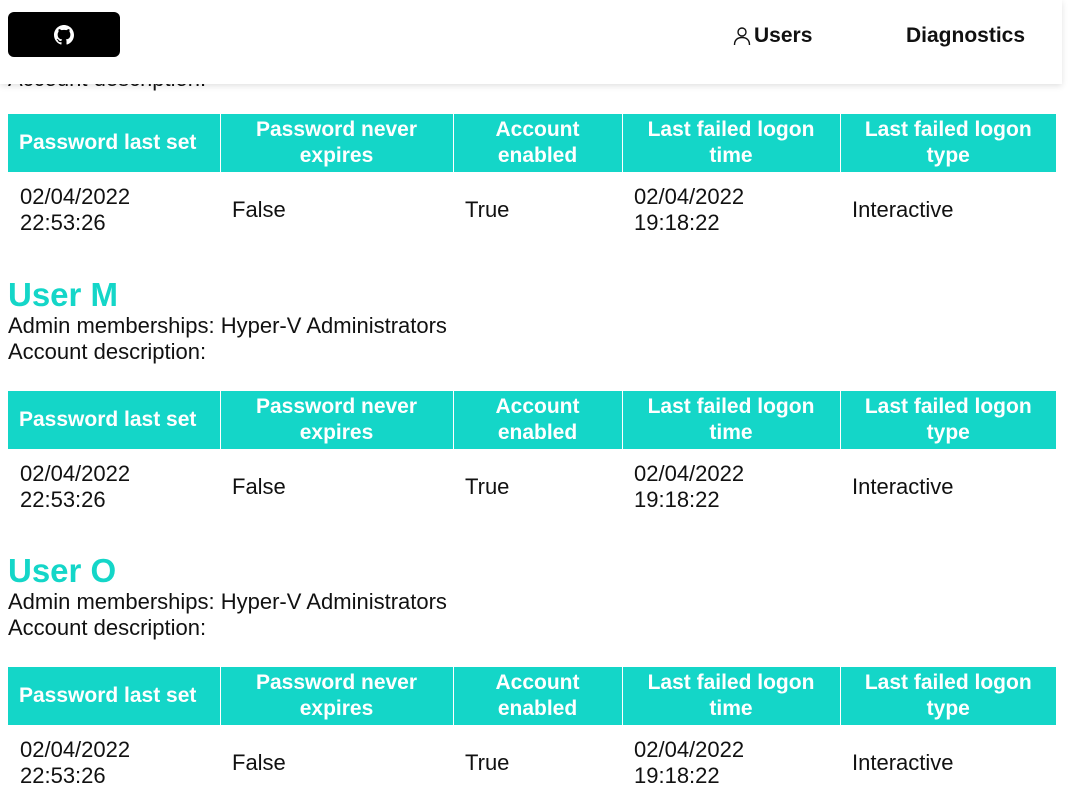  I want to click on nav-users-link: Users, so click(772, 36).